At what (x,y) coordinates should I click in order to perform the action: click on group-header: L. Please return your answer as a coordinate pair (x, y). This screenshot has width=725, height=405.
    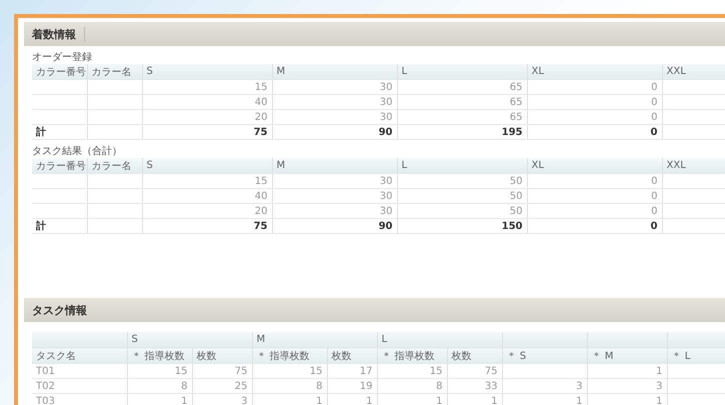
    Looking at the image, I should click on (439, 340).